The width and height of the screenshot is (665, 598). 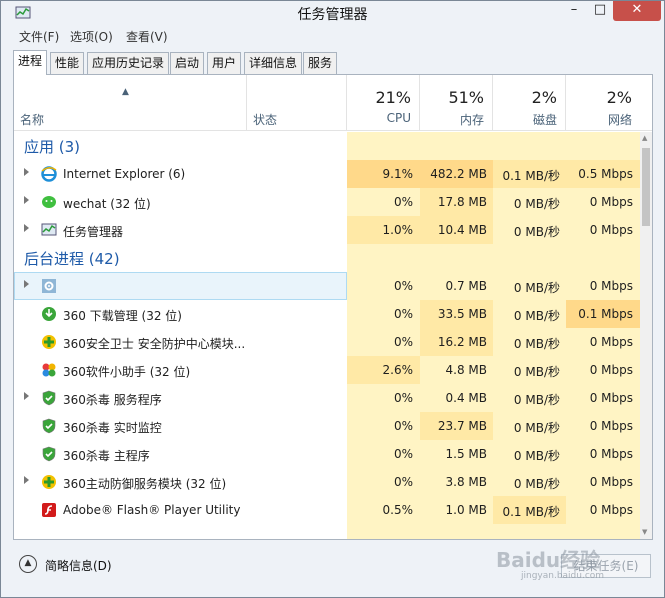 What do you see at coordinates (297, 103) in the screenshot?
I see `column-status-header: 状态` at bounding box center [297, 103].